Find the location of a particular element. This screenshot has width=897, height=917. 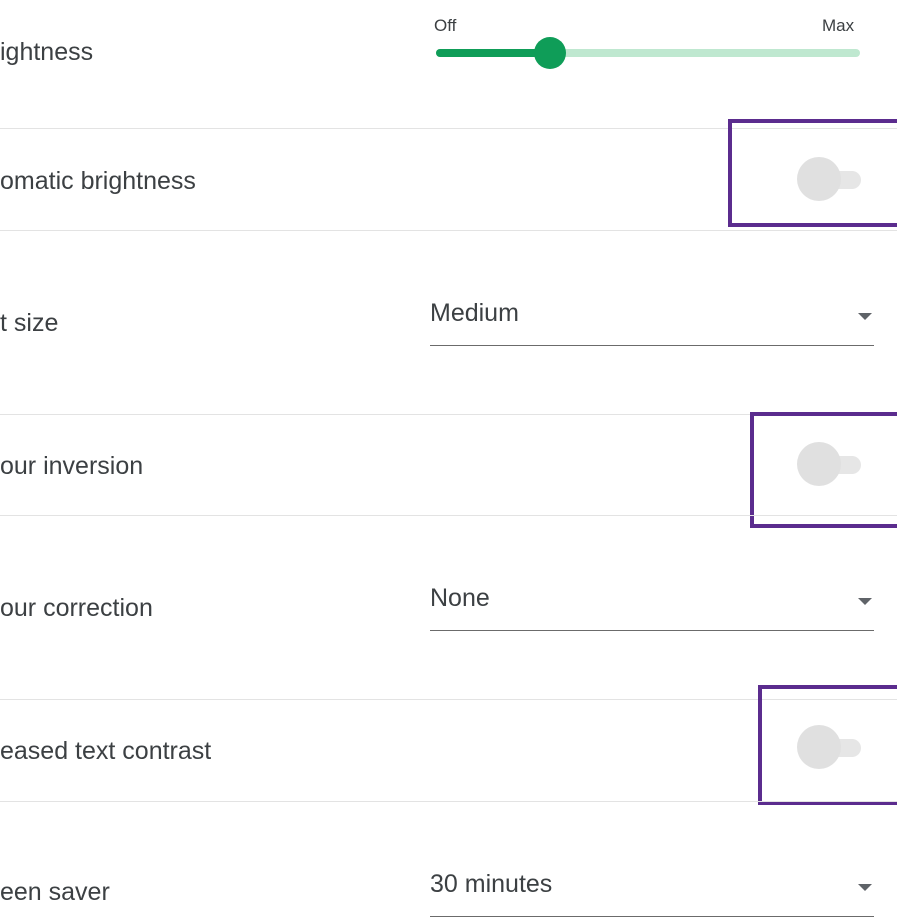

auto-brightness-toggle is located at coordinates (832, 180).